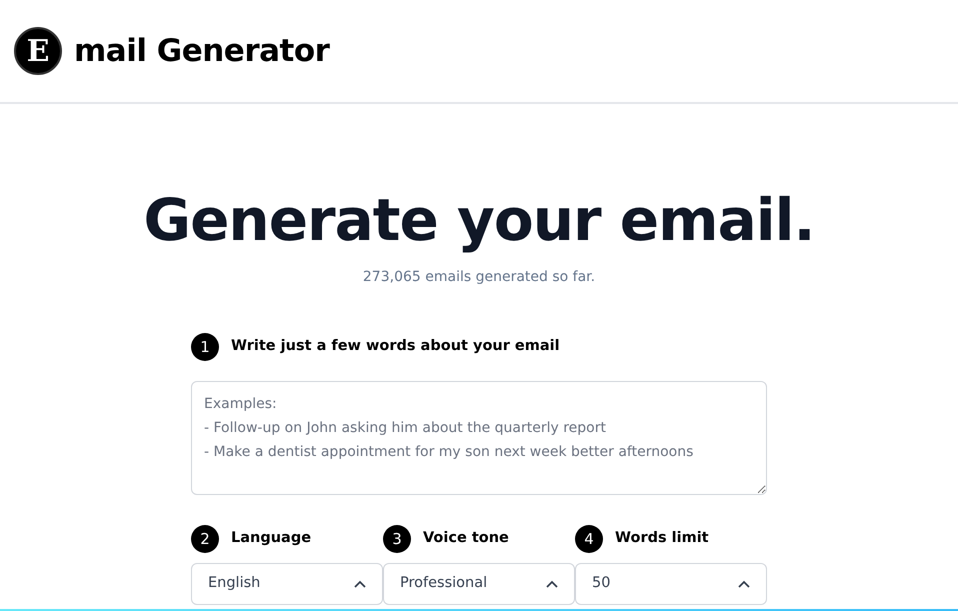  Describe the element at coordinates (671, 584) in the screenshot. I see `select-field: 50` at that location.